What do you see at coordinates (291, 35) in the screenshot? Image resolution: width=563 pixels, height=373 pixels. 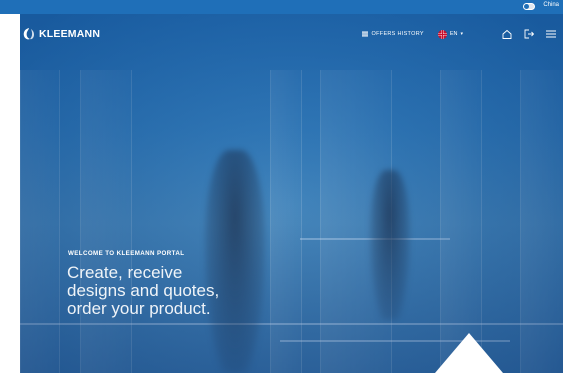 I see `site-header: KLEEMANN OFFERS HISTORY EN ▾` at bounding box center [291, 35].